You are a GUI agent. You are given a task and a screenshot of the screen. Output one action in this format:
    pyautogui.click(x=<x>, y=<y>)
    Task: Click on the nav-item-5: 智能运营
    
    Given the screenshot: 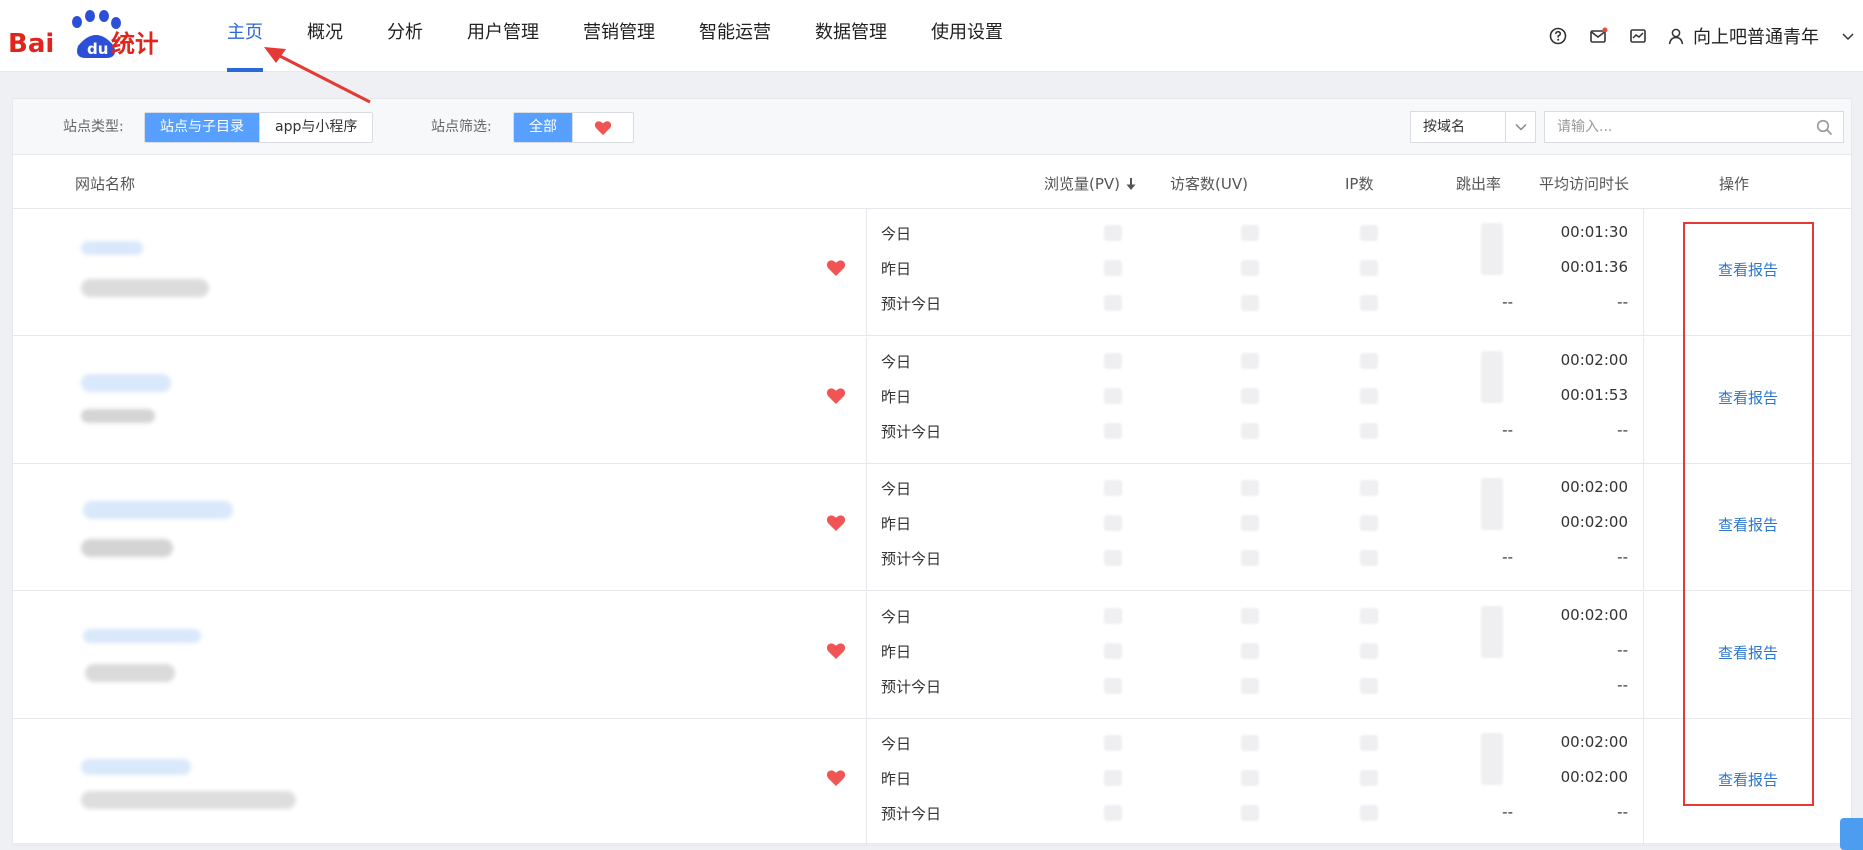 What is the action you would take?
    pyautogui.click(x=735, y=36)
    